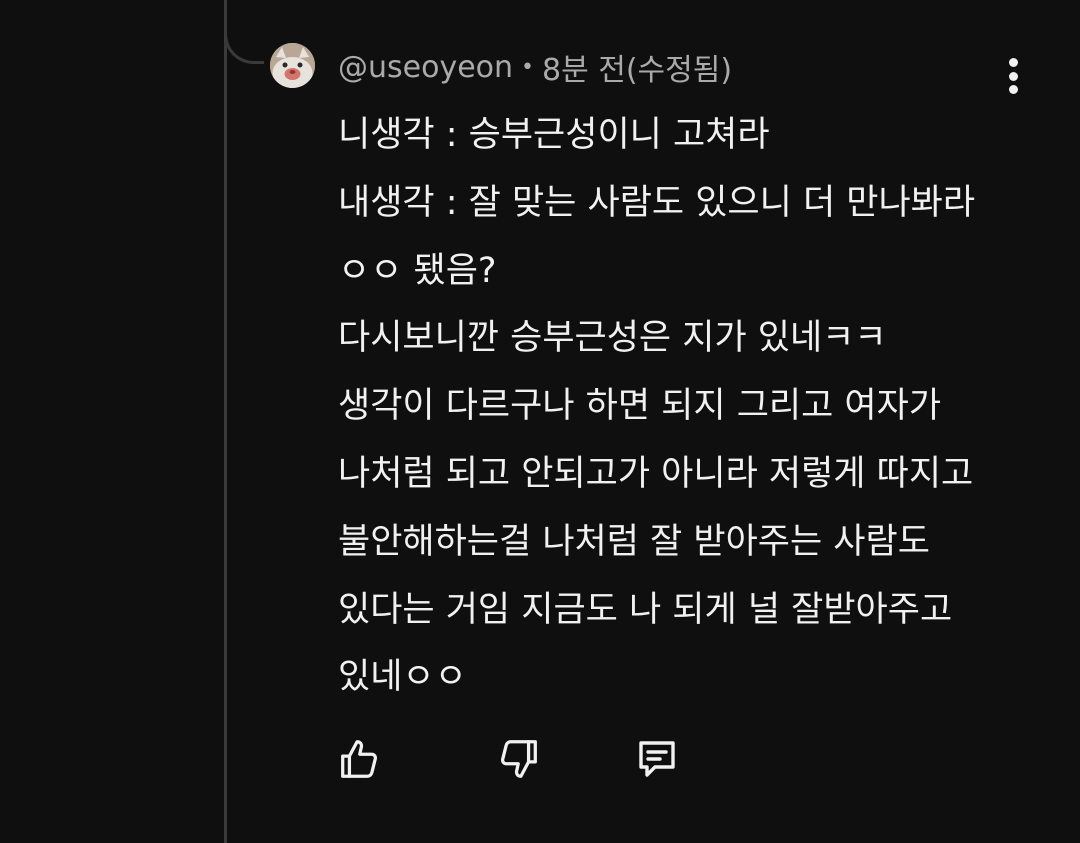 Image resolution: width=1080 pixels, height=843 pixels. I want to click on comment-actions, so click(514, 759).